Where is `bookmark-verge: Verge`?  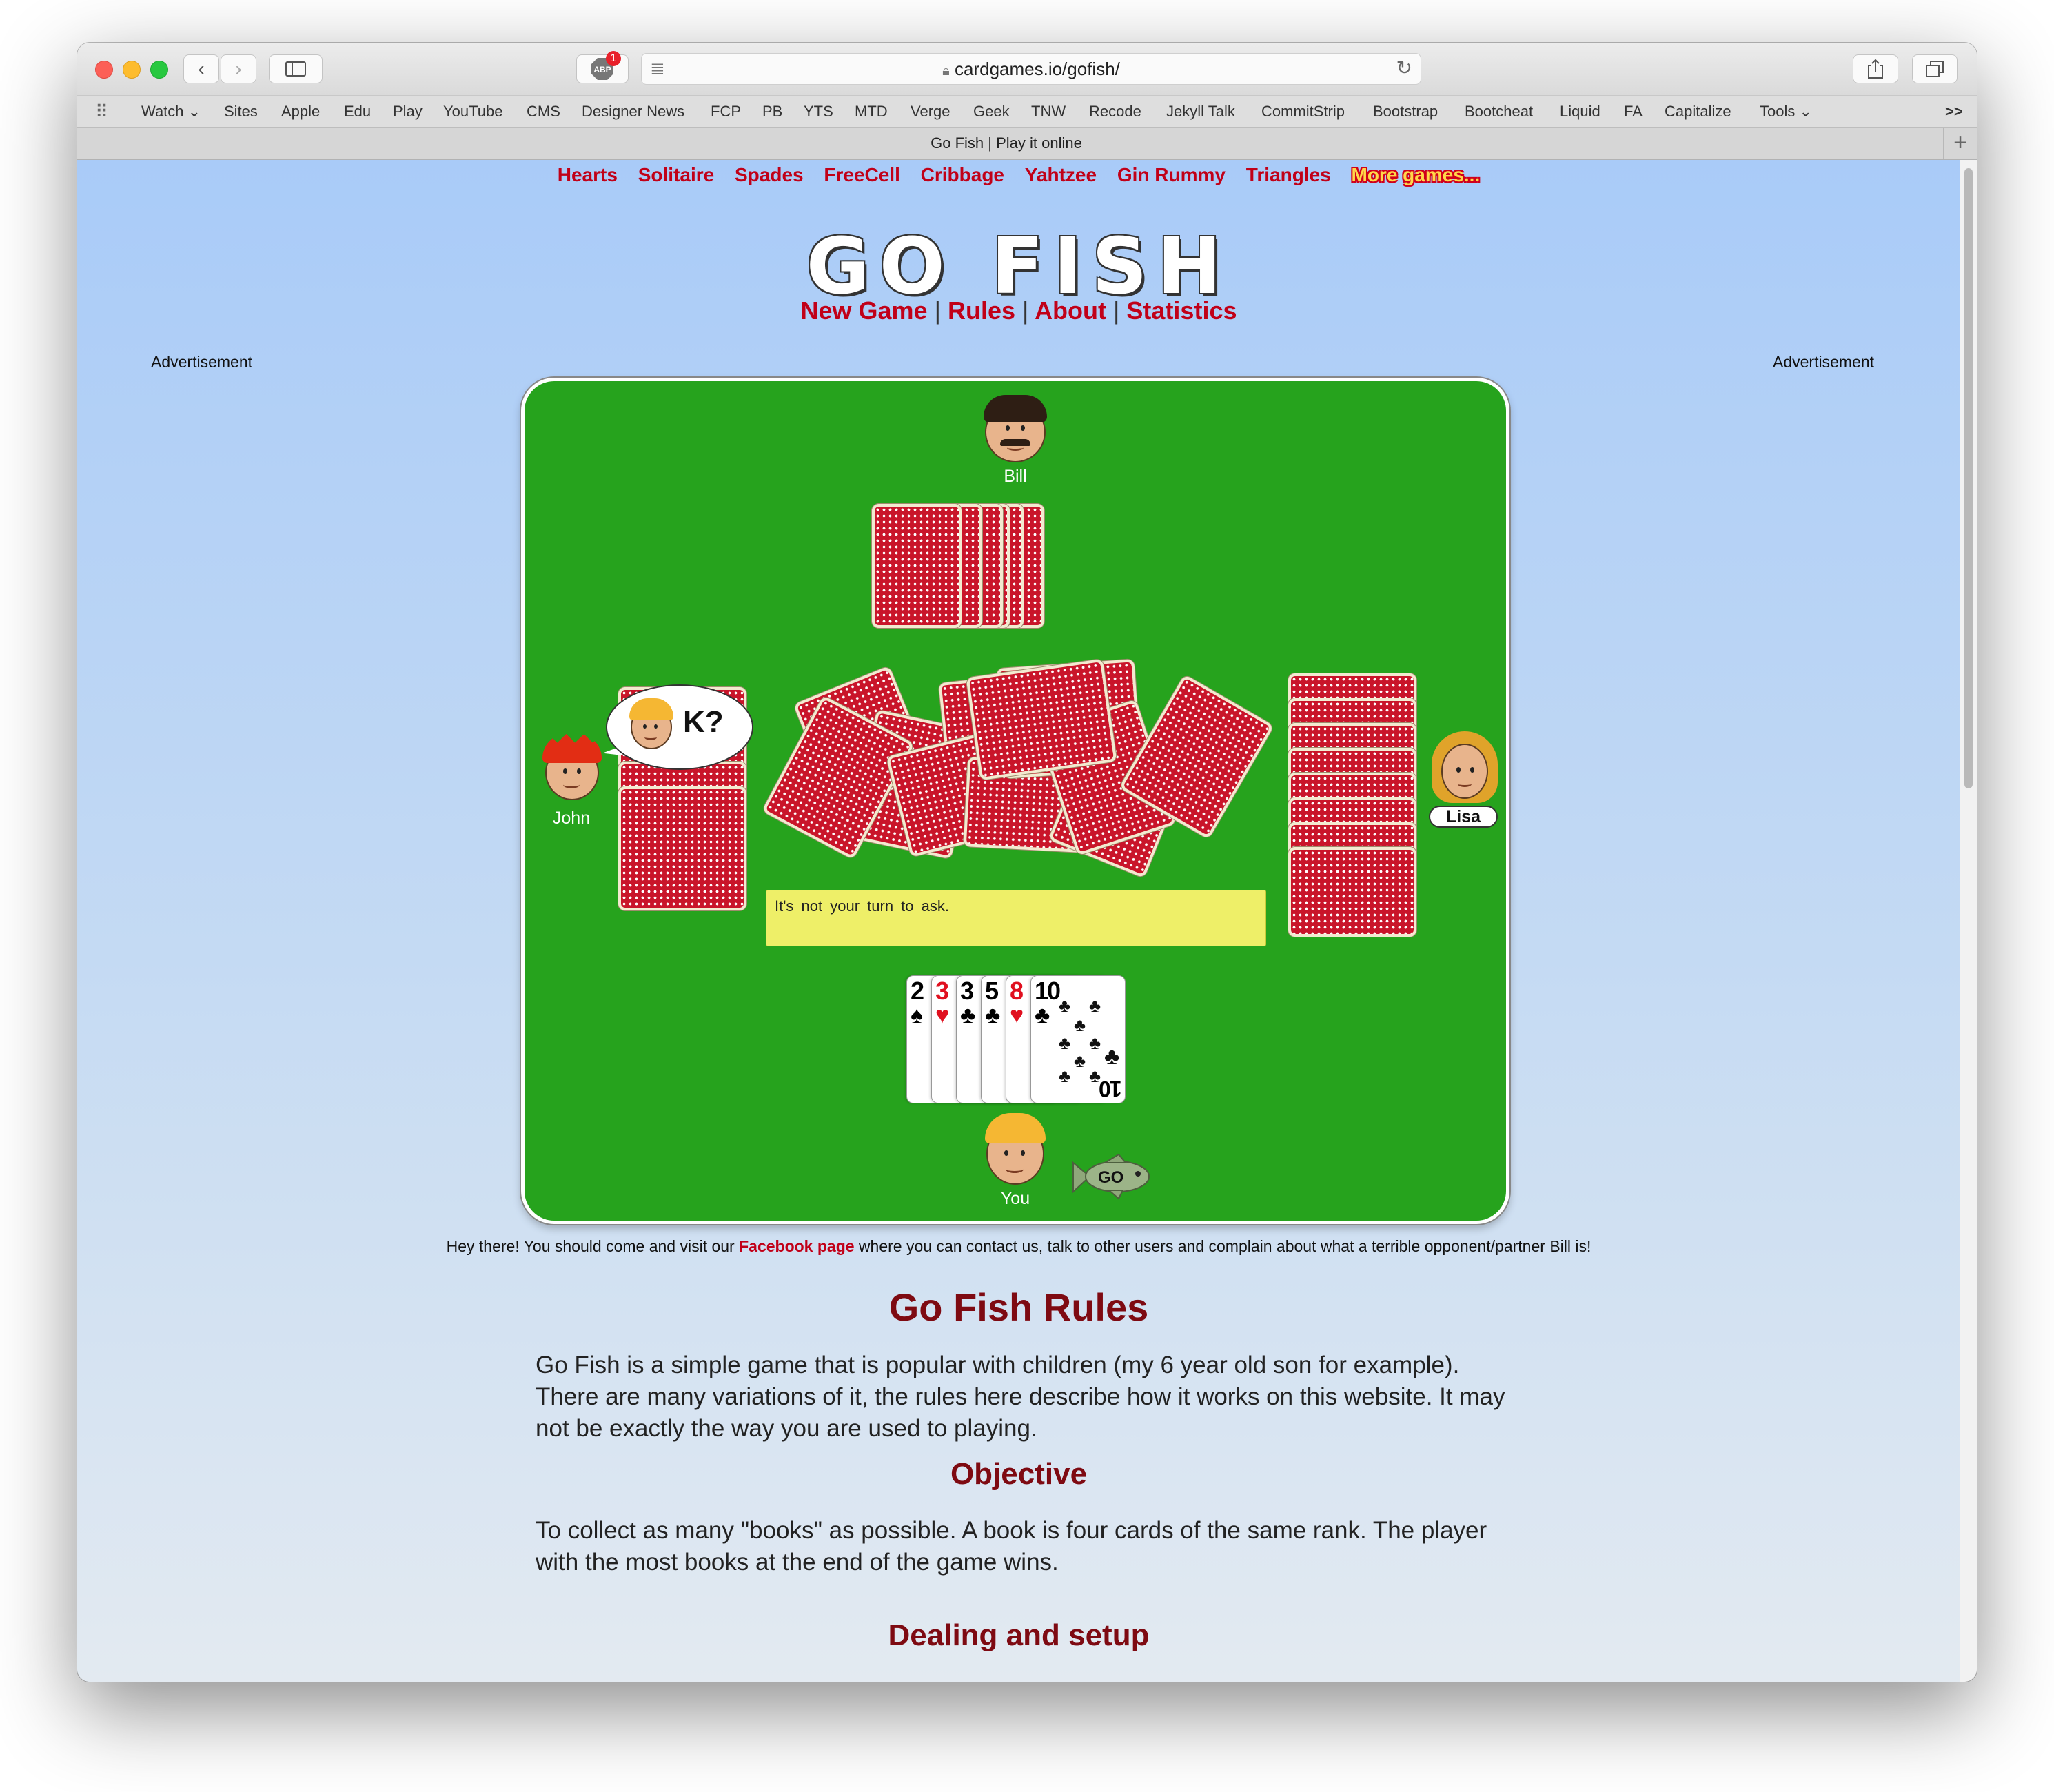
bookmark-verge: Verge is located at coordinates (931, 112).